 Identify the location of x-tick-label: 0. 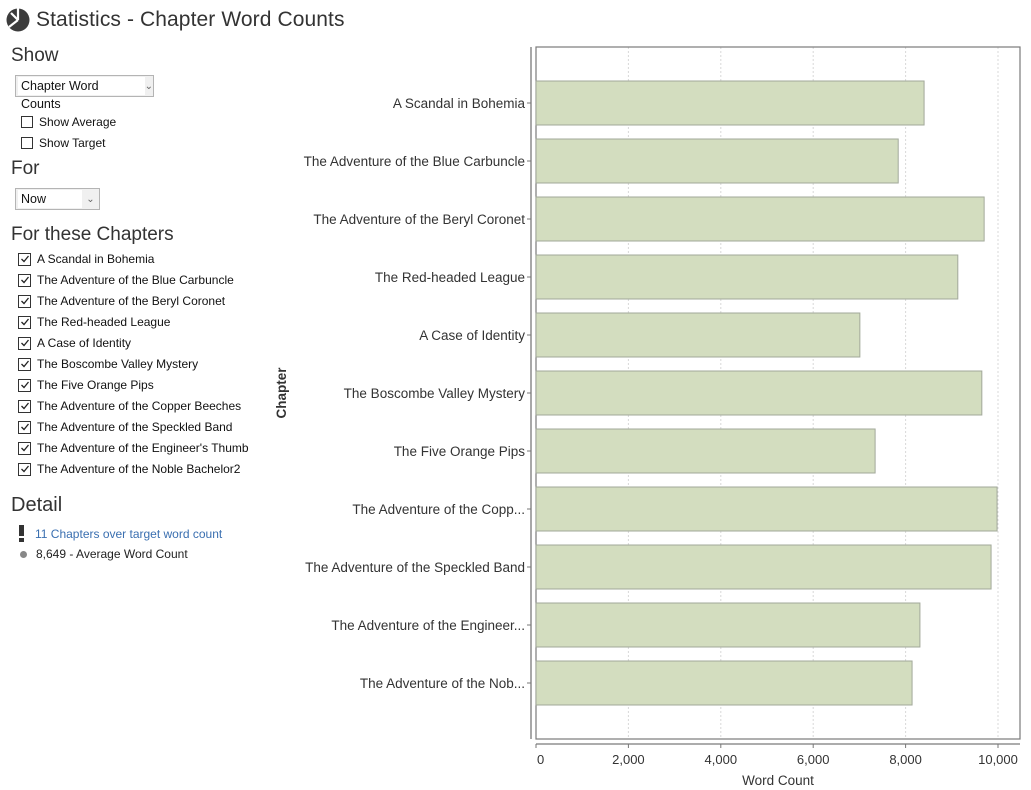
(540, 759).